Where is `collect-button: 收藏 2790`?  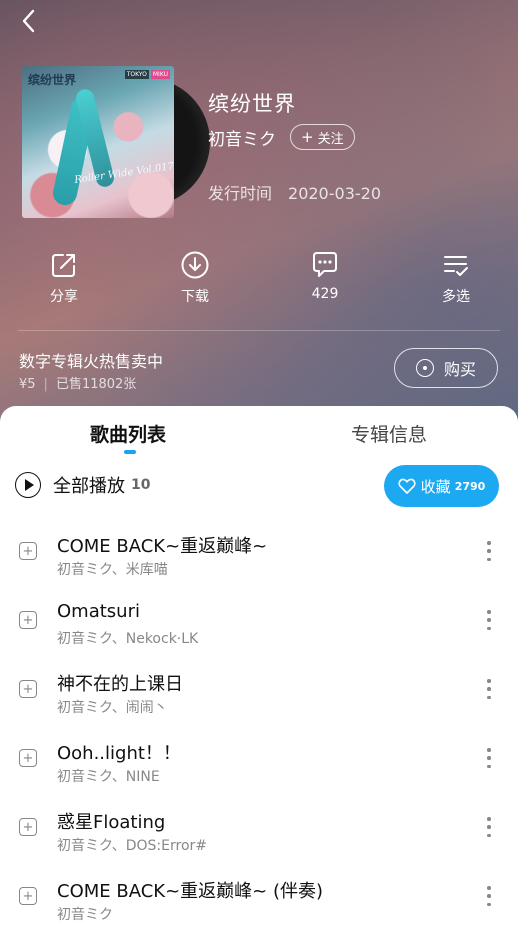
collect-button: 收藏 2790 is located at coordinates (441, 486).